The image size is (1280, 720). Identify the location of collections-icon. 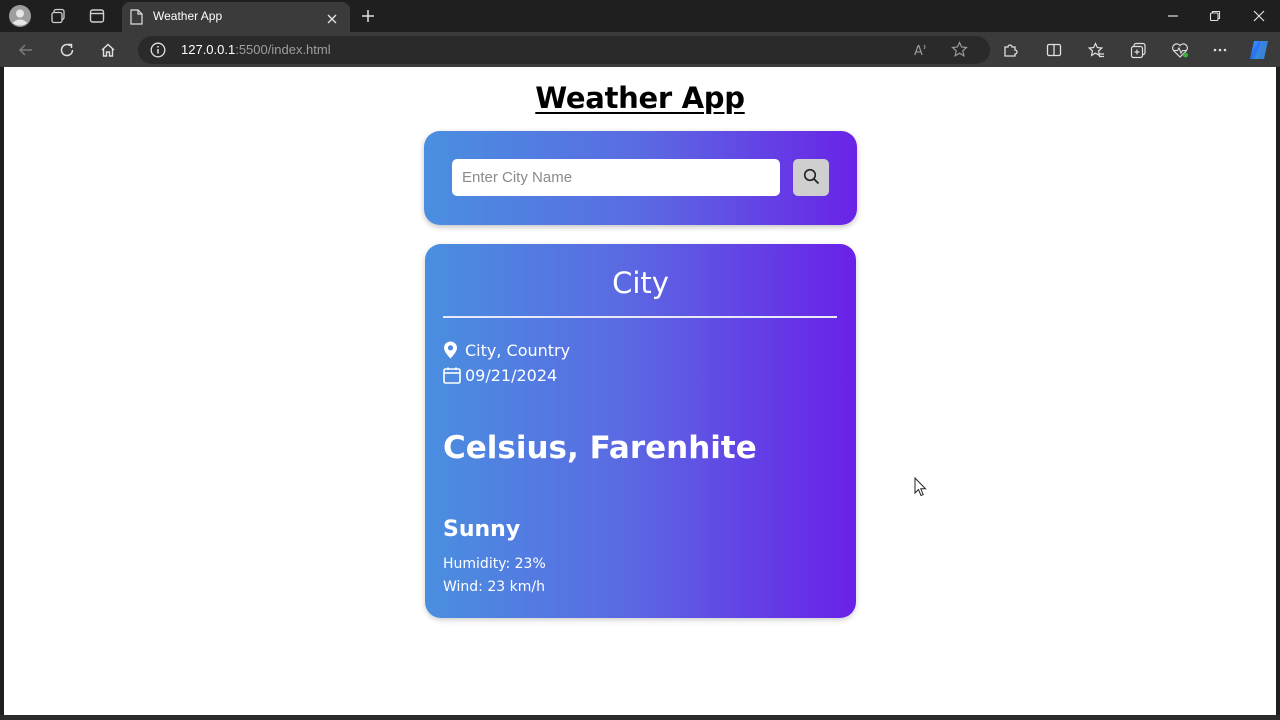
(1138, 50).